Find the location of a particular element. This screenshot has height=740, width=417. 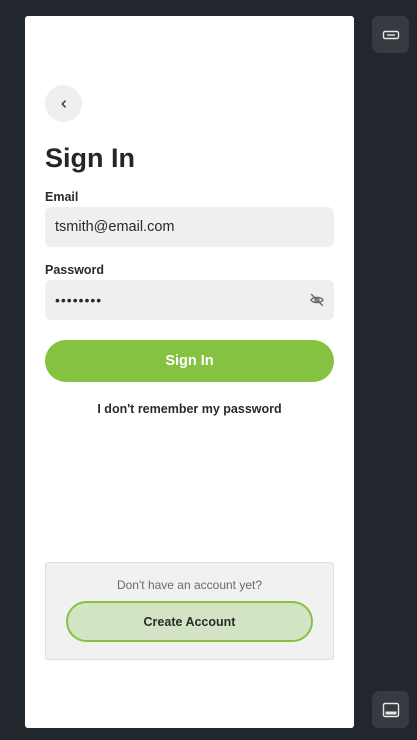

keyboard-icon is located at coordinates (391, 35).